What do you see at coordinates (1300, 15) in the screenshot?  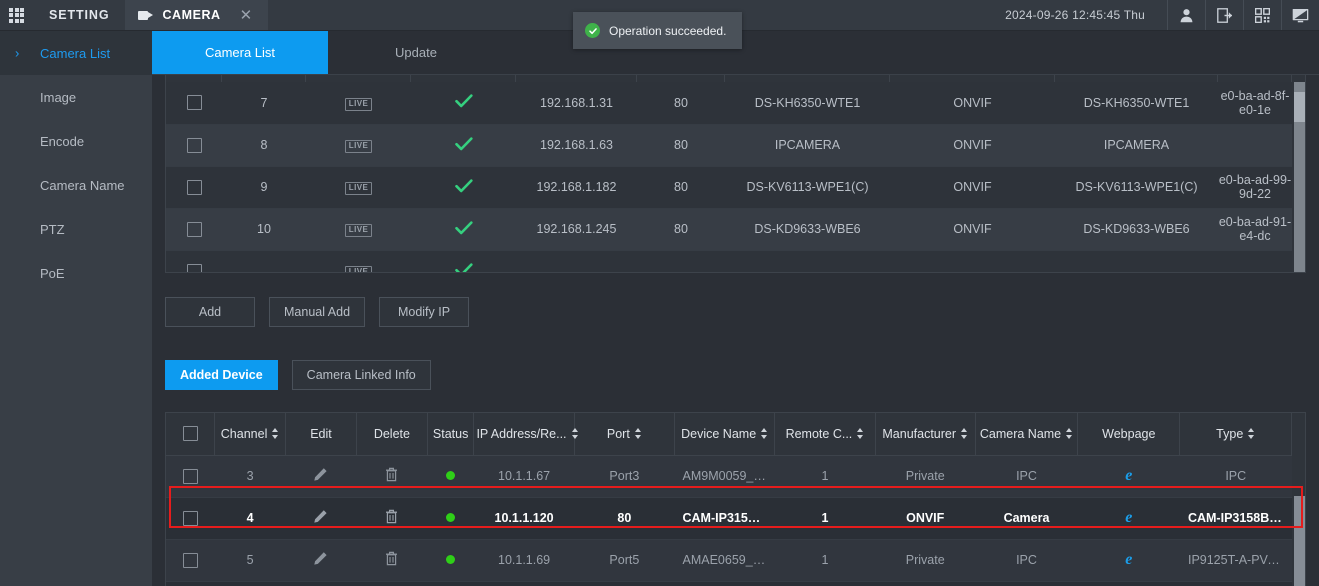 I see `display-icon` at bounding box center [1300, 15].